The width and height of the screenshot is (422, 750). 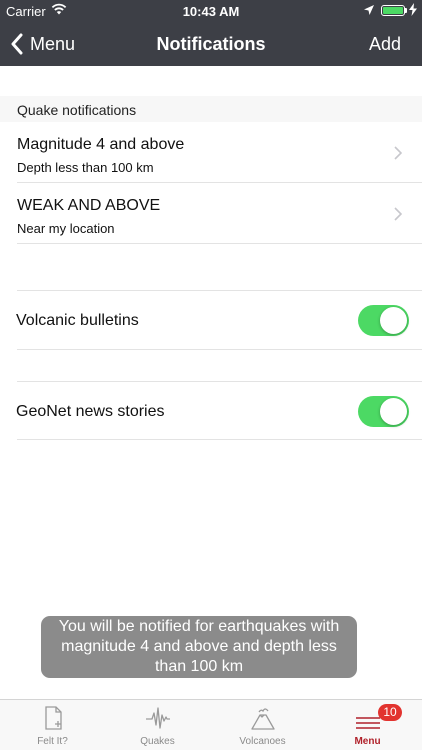 I want to click on quake-notification-title: Magnitude 4 and above, so click(x=101, y=144).